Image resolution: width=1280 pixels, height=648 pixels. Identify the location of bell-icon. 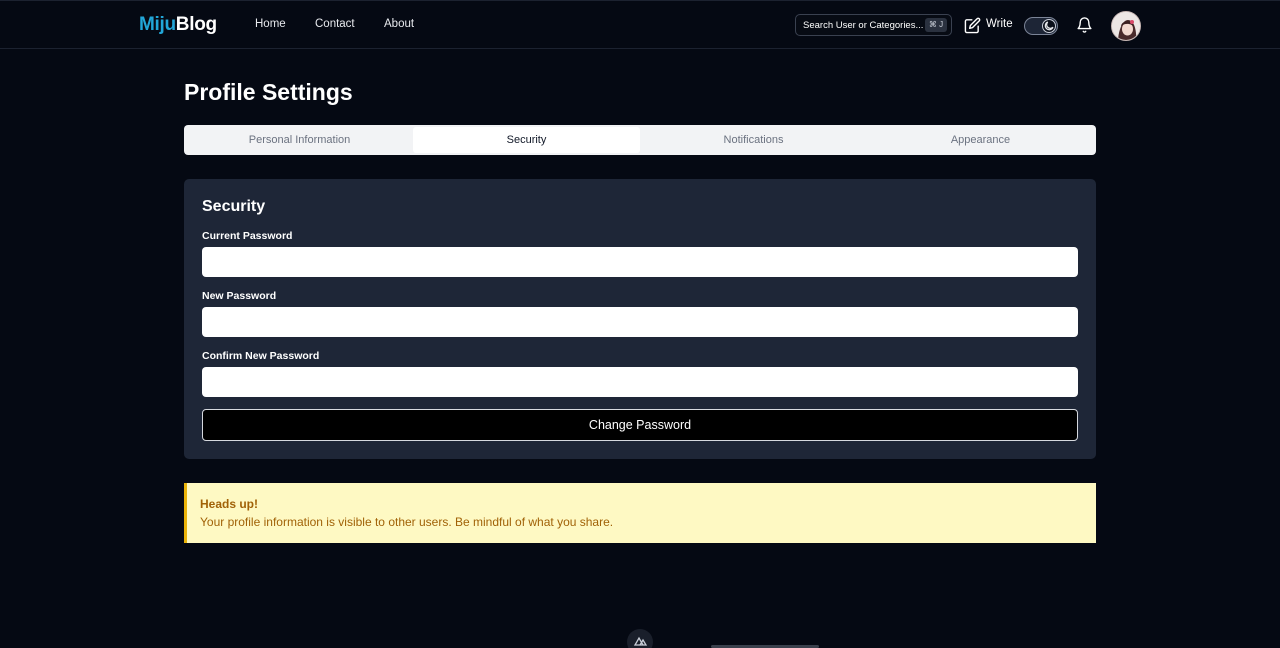
(1084, 27).